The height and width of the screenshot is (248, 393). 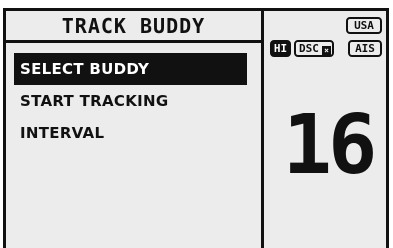 I want to click on screen-title: TRACK BUDDY, so click(x=133, y=27).